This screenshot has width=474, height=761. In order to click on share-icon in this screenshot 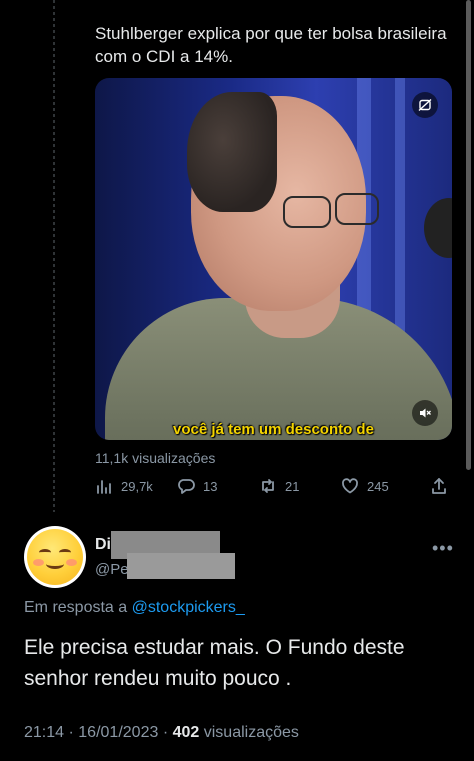, I will do `click(439, 486)`.